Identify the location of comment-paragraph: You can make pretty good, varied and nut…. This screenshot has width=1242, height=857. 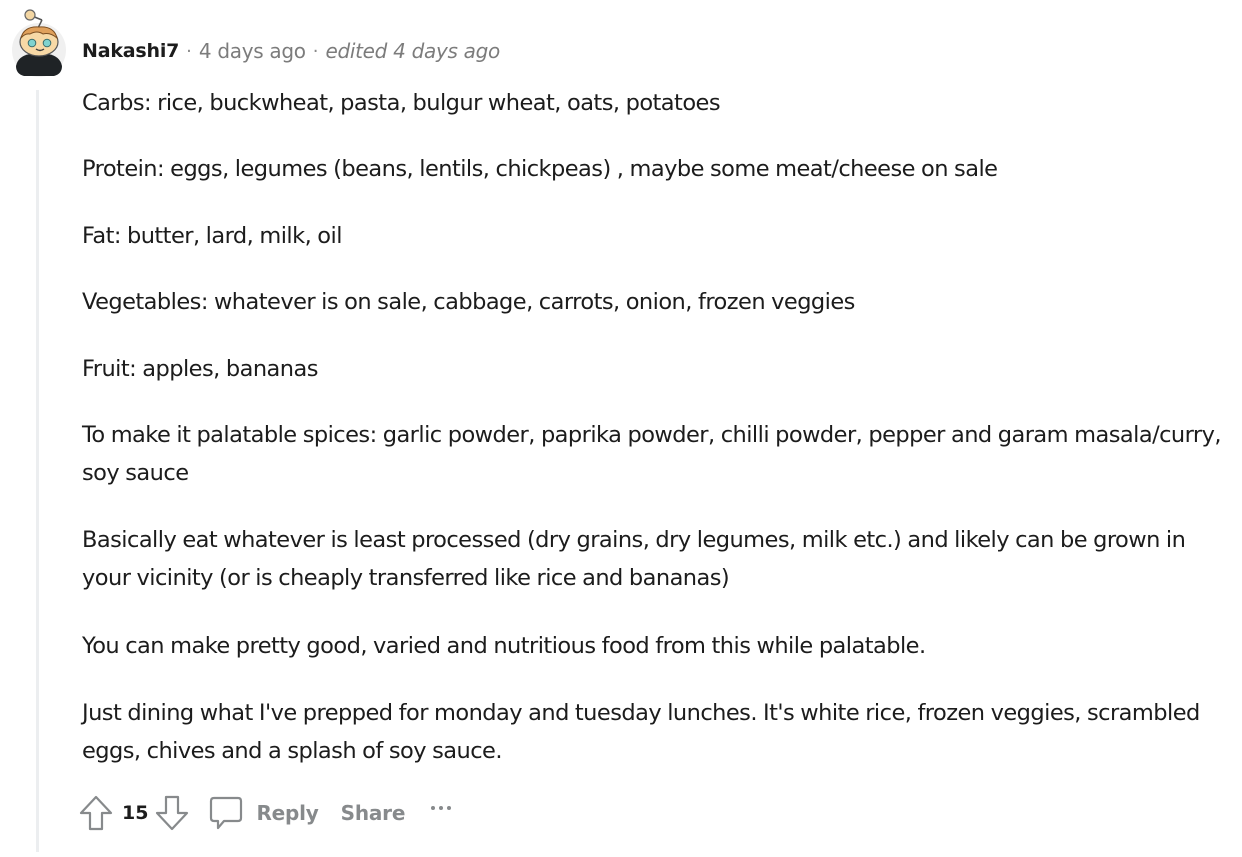
(504, 646).